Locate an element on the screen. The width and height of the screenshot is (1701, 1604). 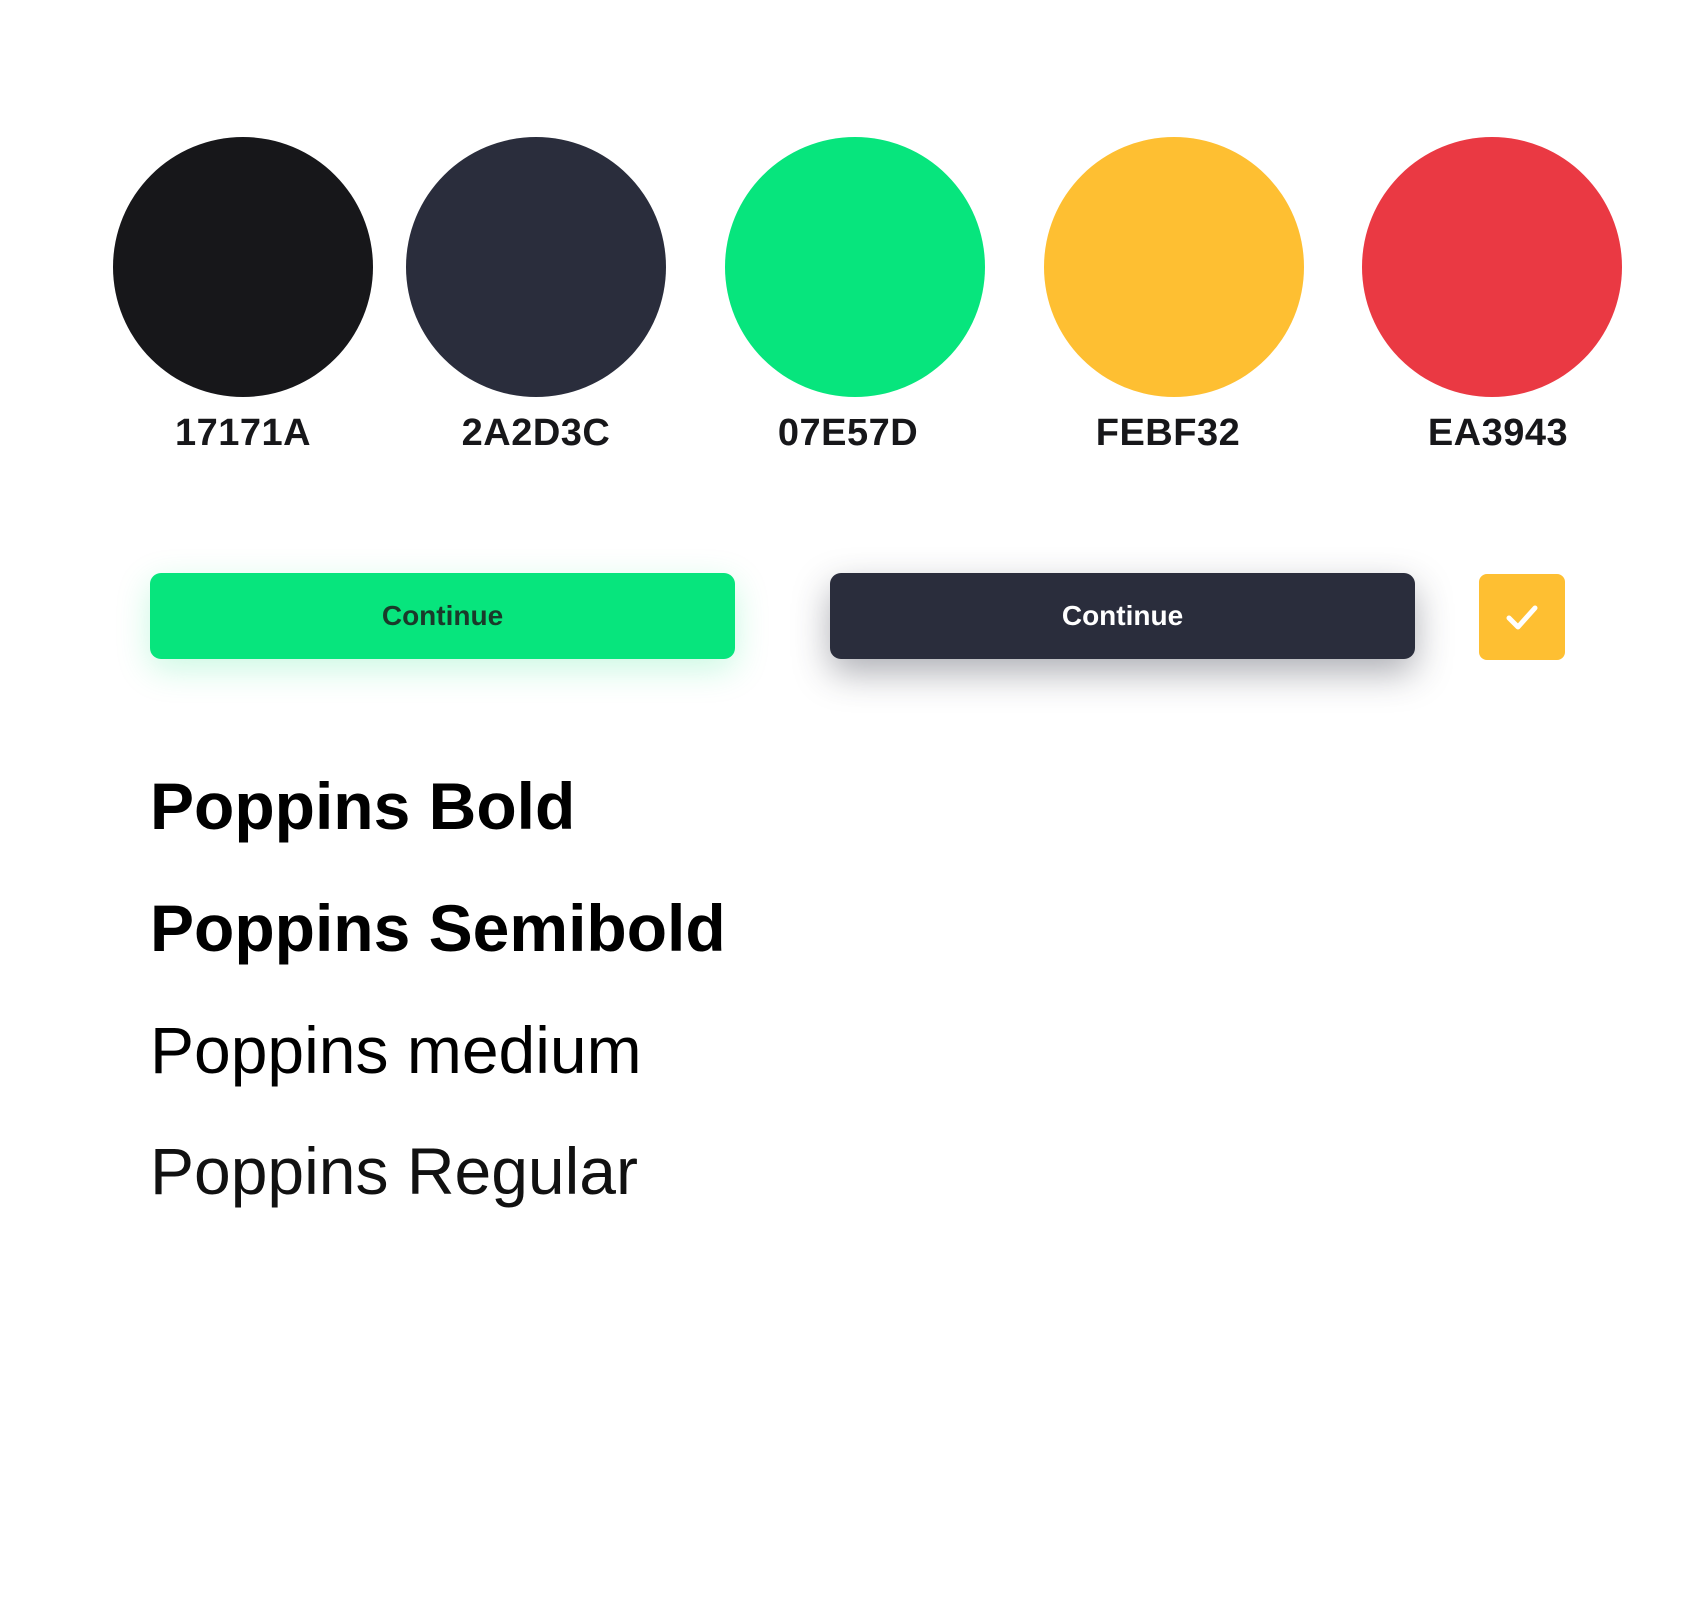
swatch-label: 17171A is located at coordinates (243, 433).